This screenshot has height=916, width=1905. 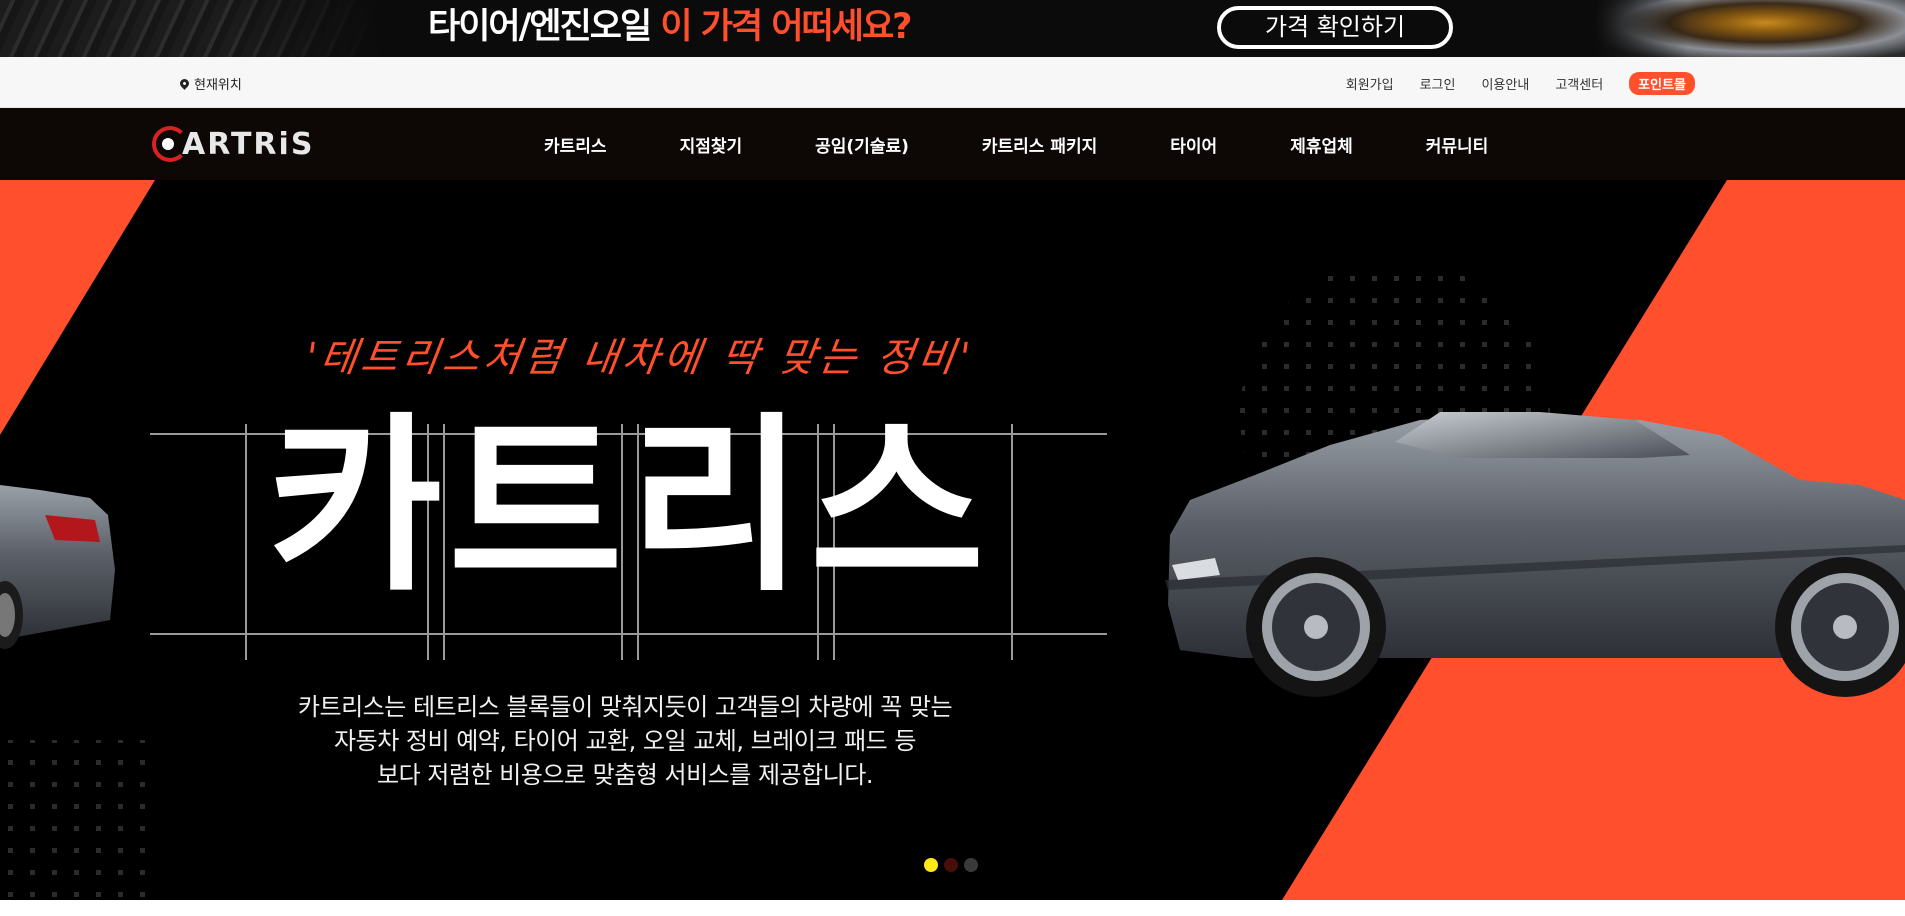 I want to click on hero-description-line: 카트리스는 테트리스 블록들이 맞춰지듯이 고객들의 차량에 꼭 맞는, so click(x=625, y=707).